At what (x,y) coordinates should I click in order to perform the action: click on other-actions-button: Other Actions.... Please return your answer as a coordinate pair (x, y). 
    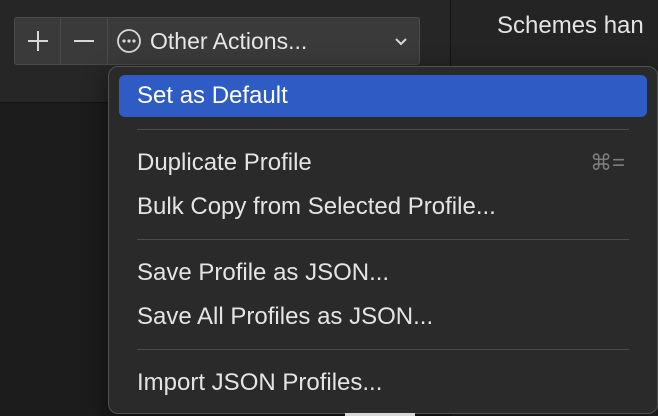
    Looking at the image, I should click on (263, 41).